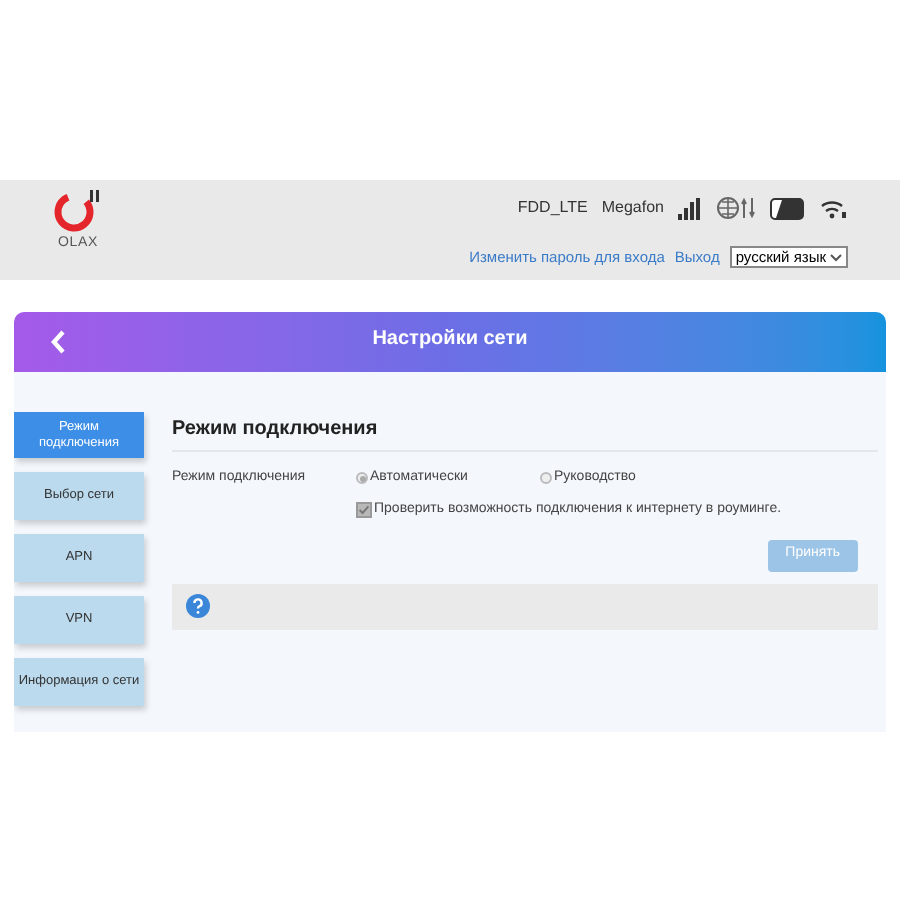 Image resolution: width=900 pixels, height=900 pixels. Describe the element at coordinates (690, 208) in the screenshot. I see `signal-icon` at that location.